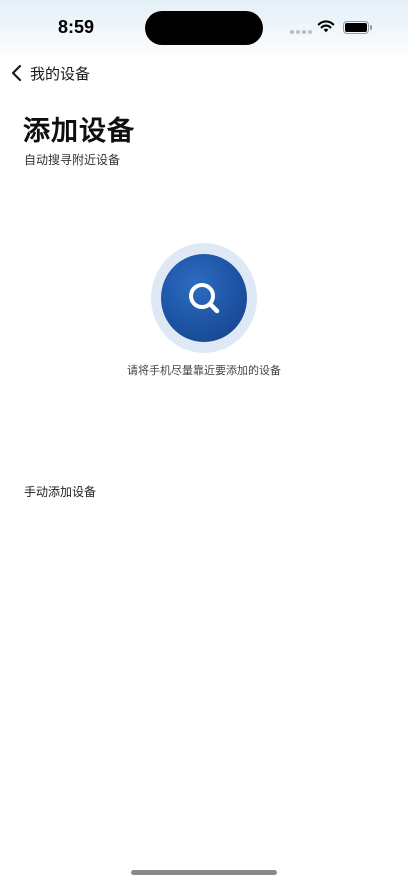 Image resolution: width=408 pixels, height=883 pixels. What do you see at coordinates (326, 26) in the screenshot?
I see `wifi-icon` at bounding box center [326, 26].